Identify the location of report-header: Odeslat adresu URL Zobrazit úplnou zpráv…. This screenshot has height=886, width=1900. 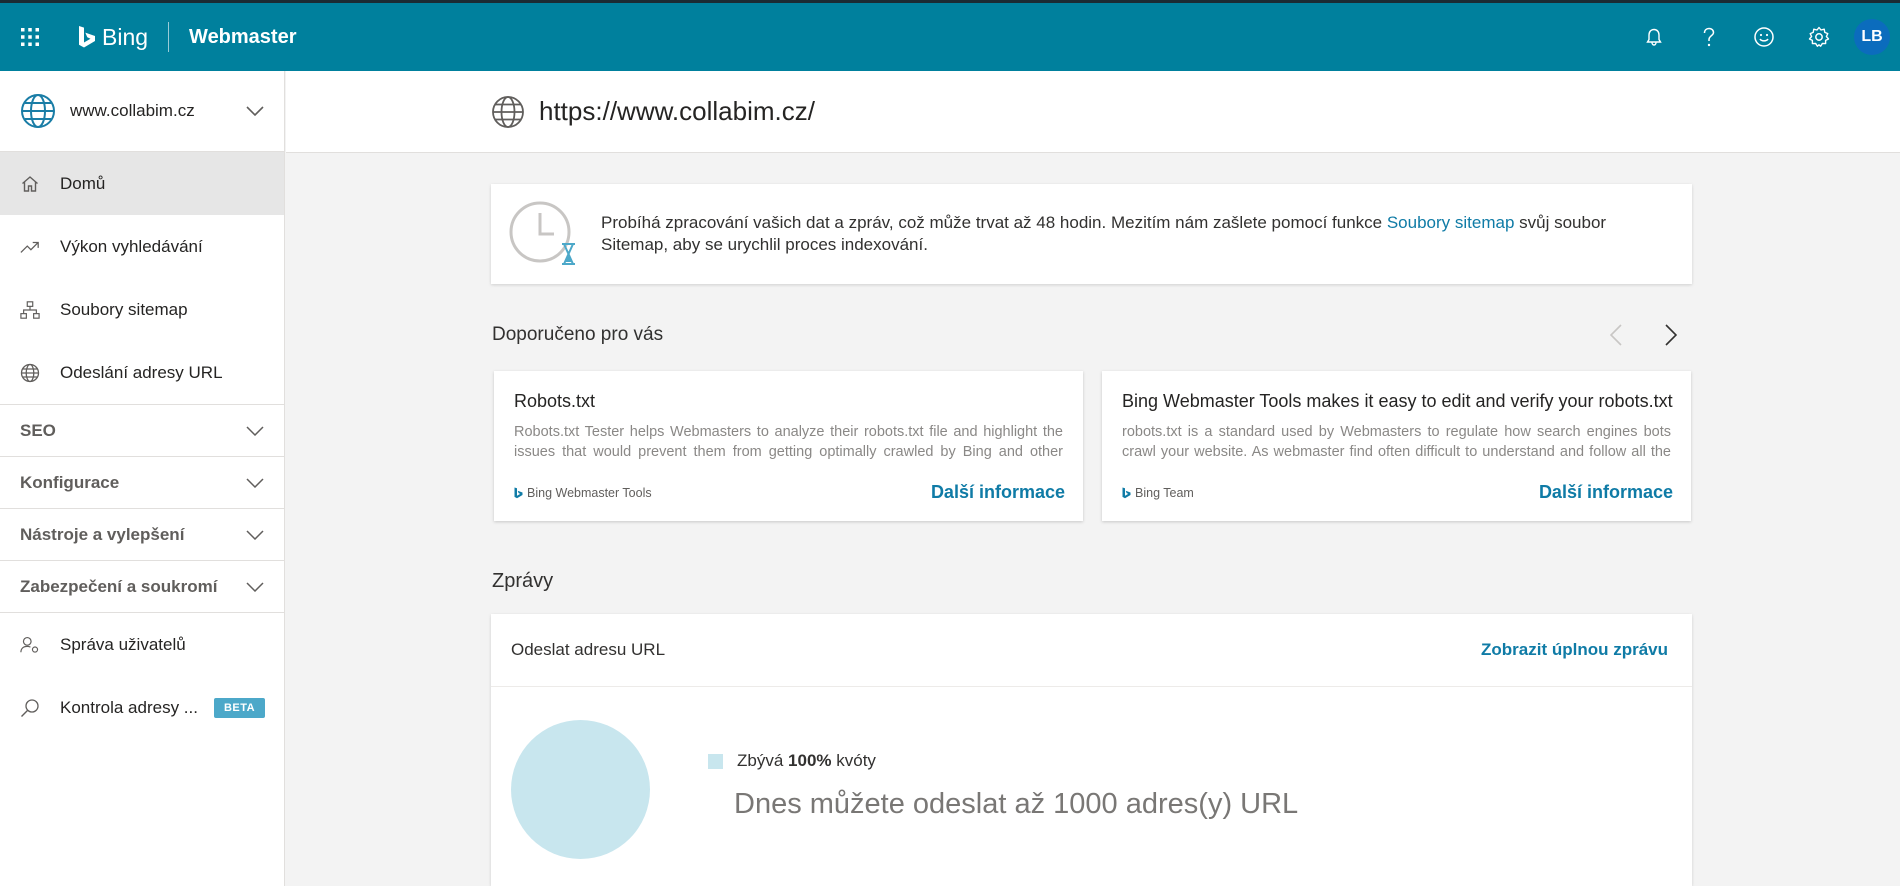
(1091, 650).